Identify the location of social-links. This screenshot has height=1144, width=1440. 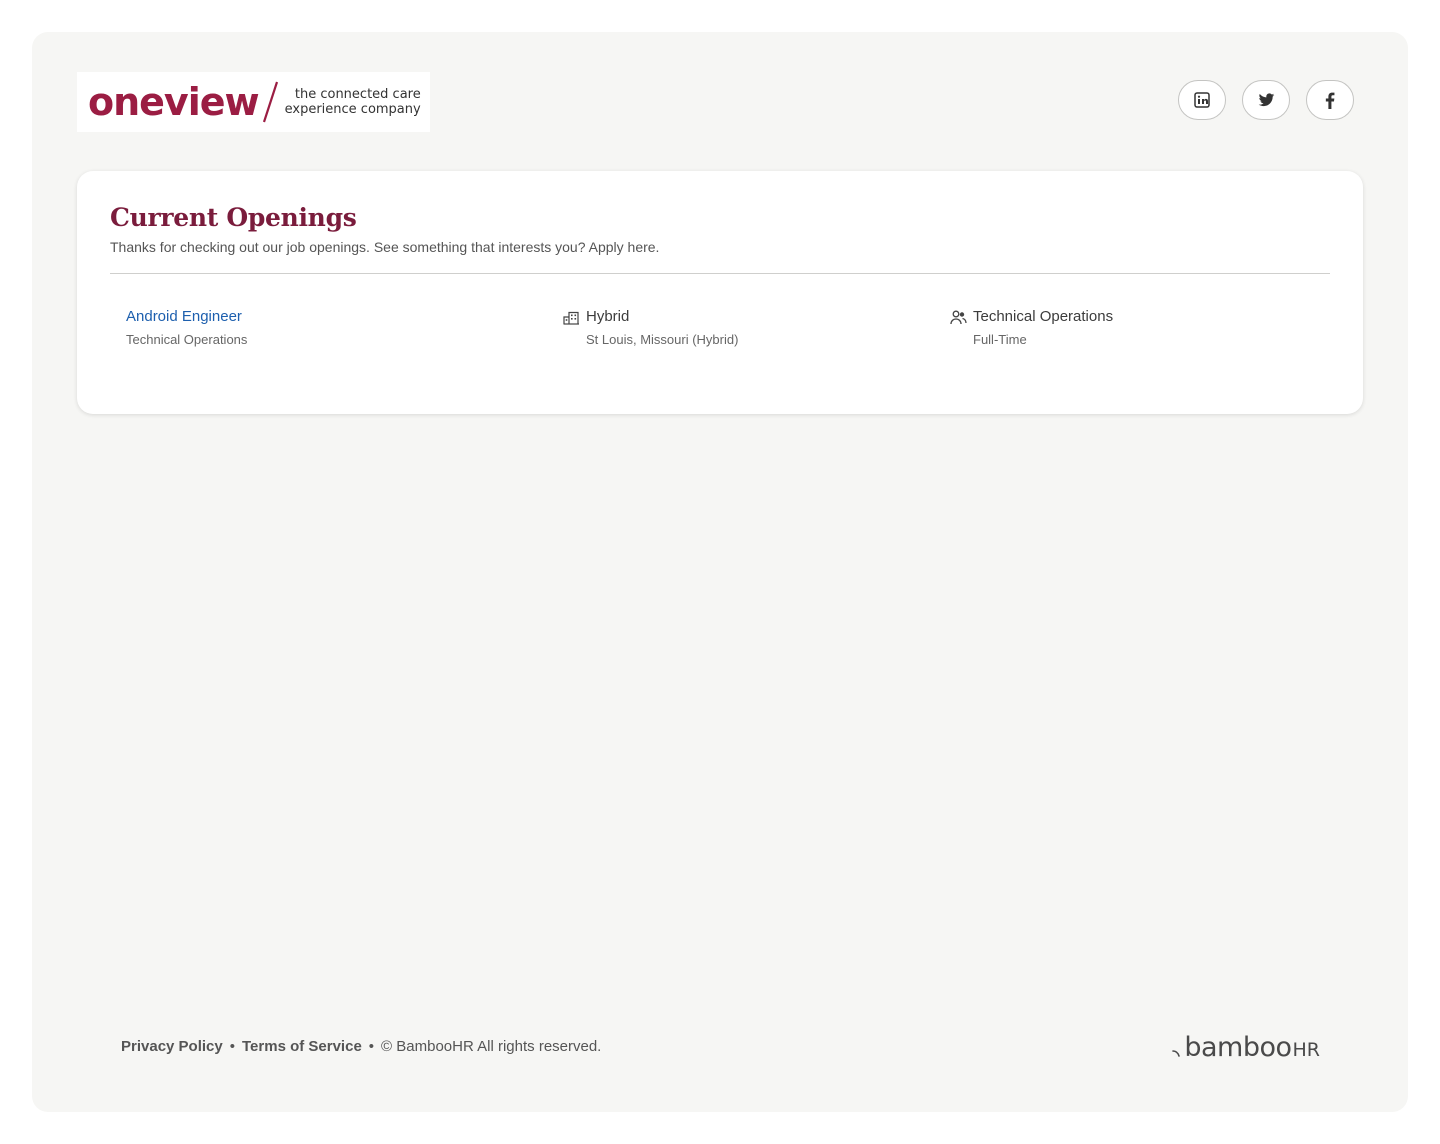
(1266, 100).